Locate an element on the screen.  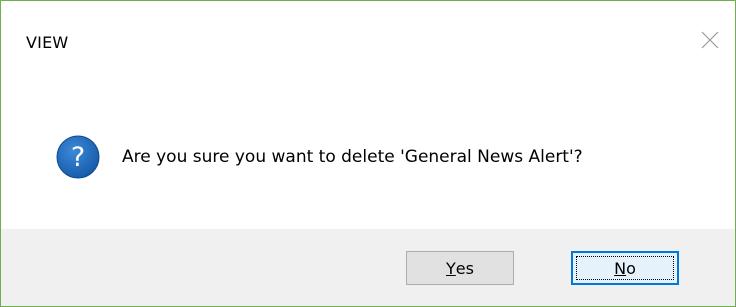
close-icon is located at coordinates (710, 40).